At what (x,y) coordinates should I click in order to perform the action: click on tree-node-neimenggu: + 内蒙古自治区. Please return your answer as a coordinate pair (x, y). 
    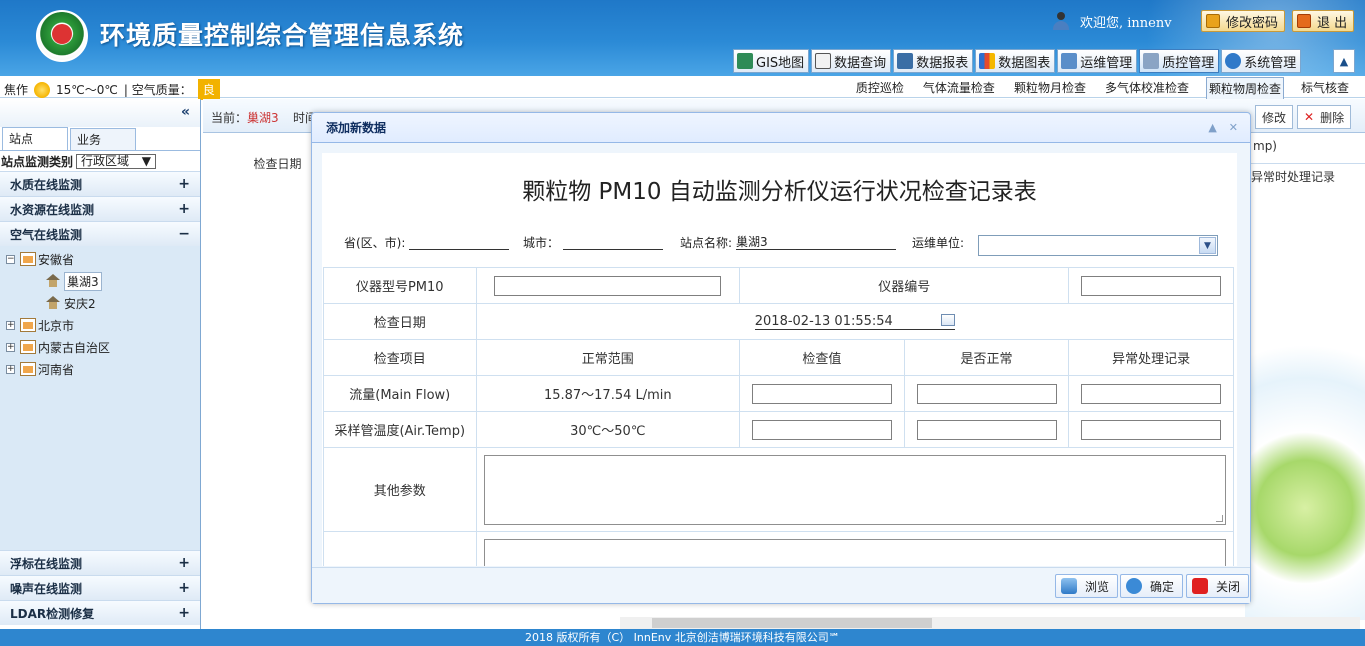
    Looking at the image, I should click on (100, 347).